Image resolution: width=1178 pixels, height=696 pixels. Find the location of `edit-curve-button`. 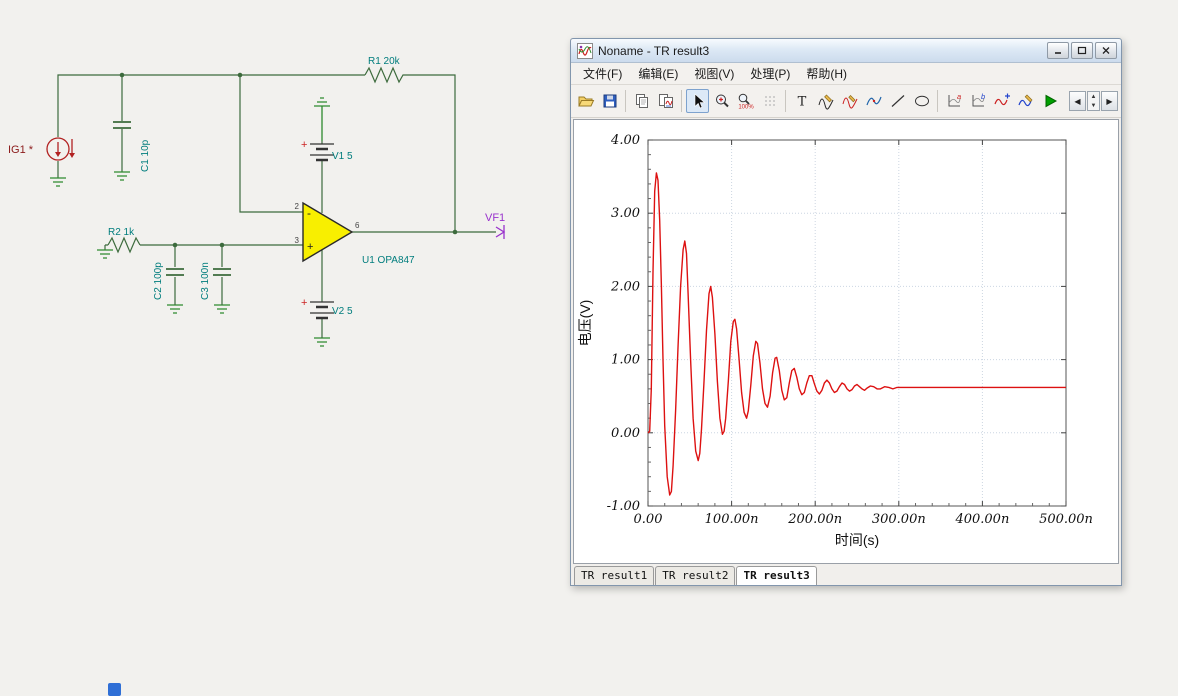

edit-curve-button is located at coordinates (1025, 101).